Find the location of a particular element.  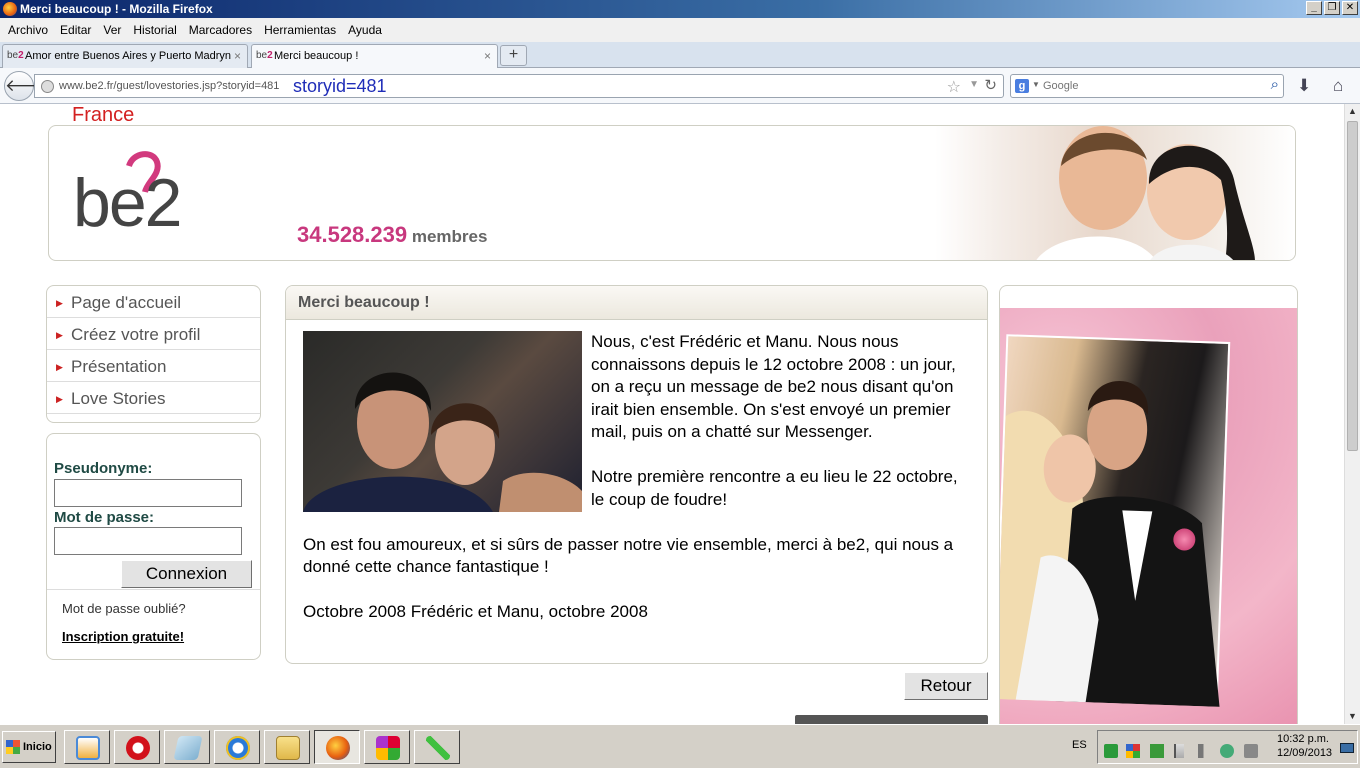

download-icon: ⬇ is located at coordinates (1304, 86).